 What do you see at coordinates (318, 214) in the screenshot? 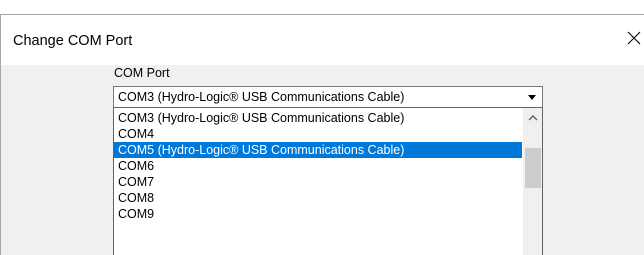
I see `com-port-option: COM9` at bounding box center [318, 214].